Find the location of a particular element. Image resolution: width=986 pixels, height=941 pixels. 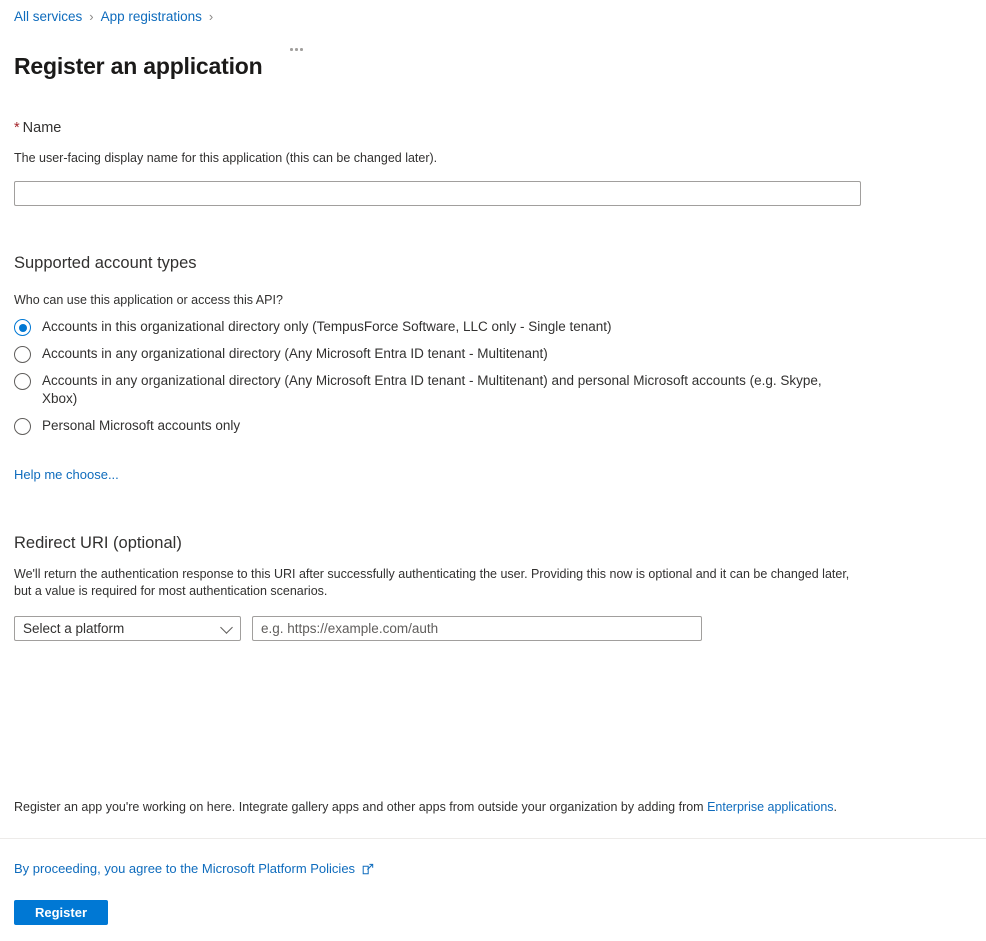

radio-option-label: Personal Microsoft accounts only is located at coordinates (141, 425).